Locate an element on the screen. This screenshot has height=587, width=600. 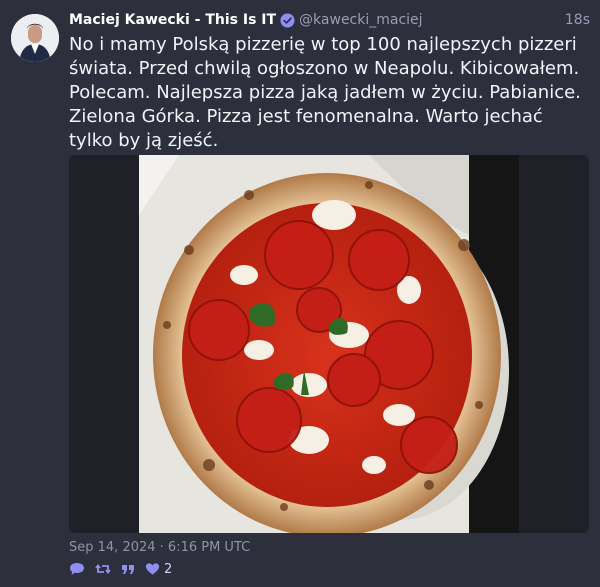
avatar-photo-icon is located at coordinates (35, 38).